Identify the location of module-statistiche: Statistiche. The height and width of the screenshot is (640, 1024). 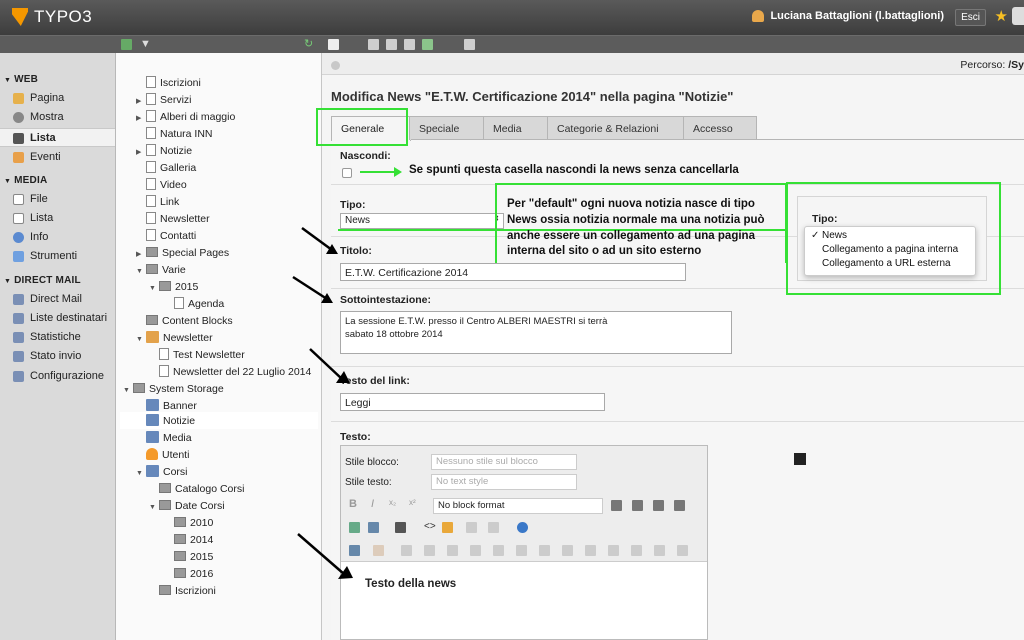
(57, 337).